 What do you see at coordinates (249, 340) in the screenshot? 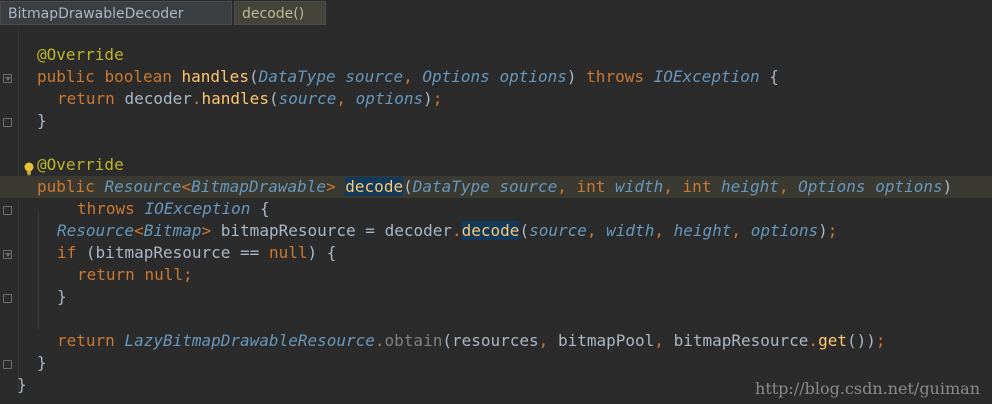
I see `type-name: LazyBitmapDrawableResource` at bounding box center [249, 340].